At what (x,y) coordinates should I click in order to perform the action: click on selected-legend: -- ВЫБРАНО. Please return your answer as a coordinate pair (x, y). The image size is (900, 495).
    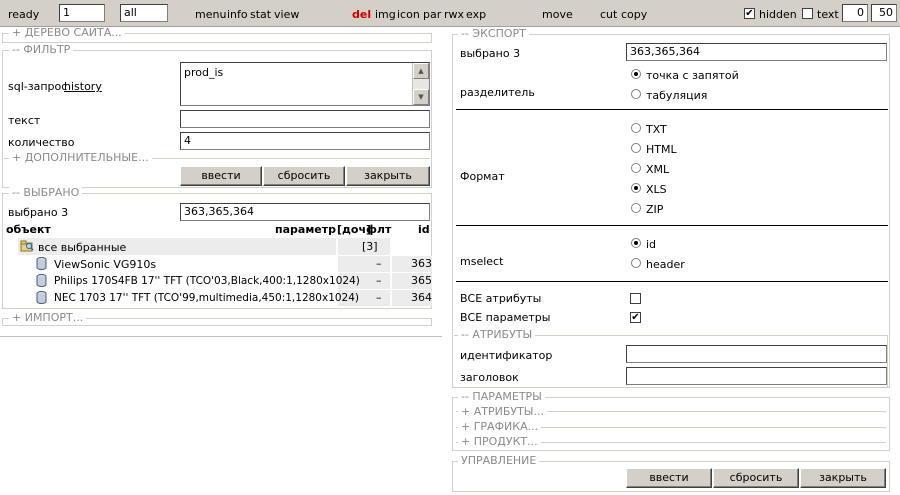
    Looking at the image, I should click on (46, 193).